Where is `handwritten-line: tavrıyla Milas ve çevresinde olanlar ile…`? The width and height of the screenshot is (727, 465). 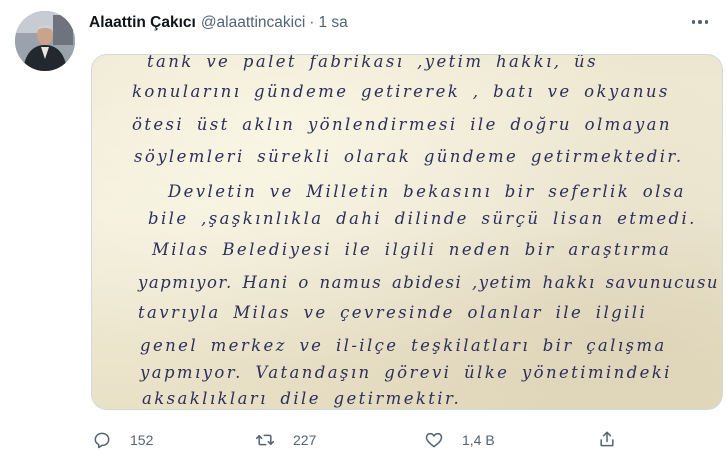
handwritten-line: tavrıyla Milas ve çevresinde olanlar ile… is located at coordinates (393, 312).